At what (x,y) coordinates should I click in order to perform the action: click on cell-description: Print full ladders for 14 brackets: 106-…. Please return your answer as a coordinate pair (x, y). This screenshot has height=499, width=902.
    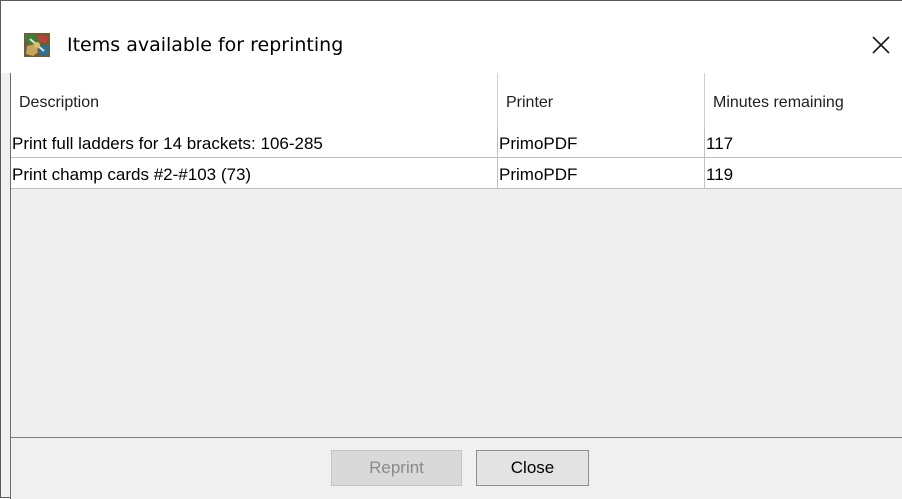
    Looking at the image, I should click on (254, 142).